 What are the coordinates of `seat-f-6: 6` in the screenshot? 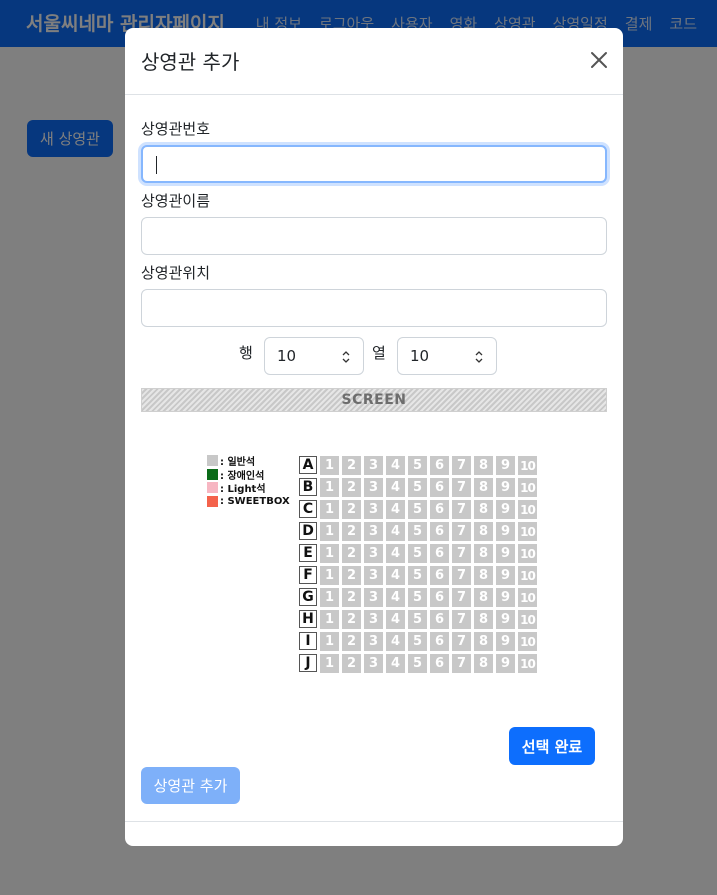 It's located at (439, 575).